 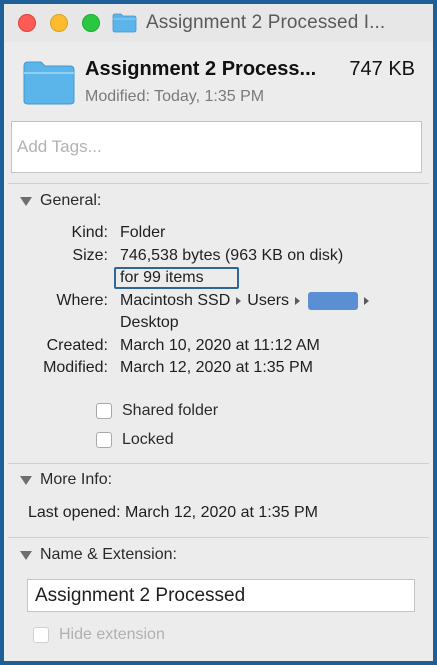 What do you see at coordinates (382, 69) in the screenshot?
I see `file-size: 747 KB` at bounding box center [382, 69].